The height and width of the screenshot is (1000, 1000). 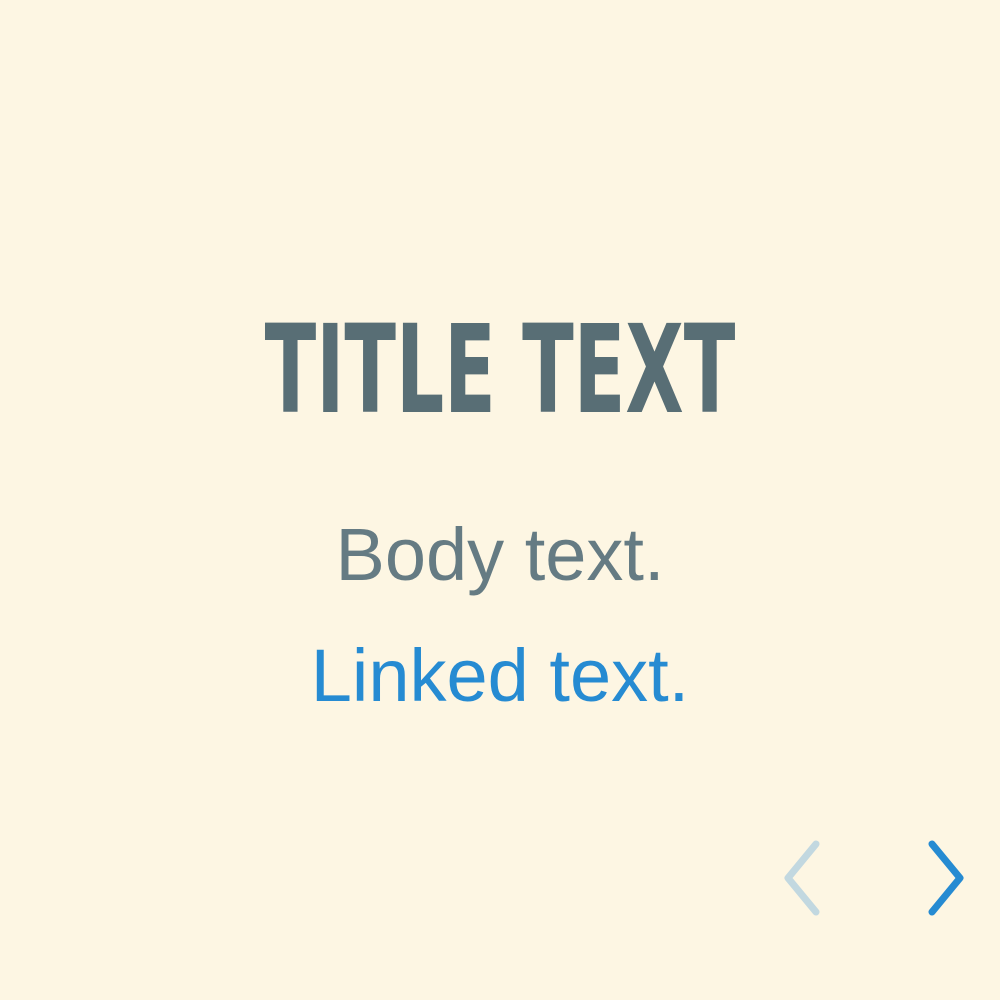 I want to click on chevron-left-icon, so click(x=802, y=878).